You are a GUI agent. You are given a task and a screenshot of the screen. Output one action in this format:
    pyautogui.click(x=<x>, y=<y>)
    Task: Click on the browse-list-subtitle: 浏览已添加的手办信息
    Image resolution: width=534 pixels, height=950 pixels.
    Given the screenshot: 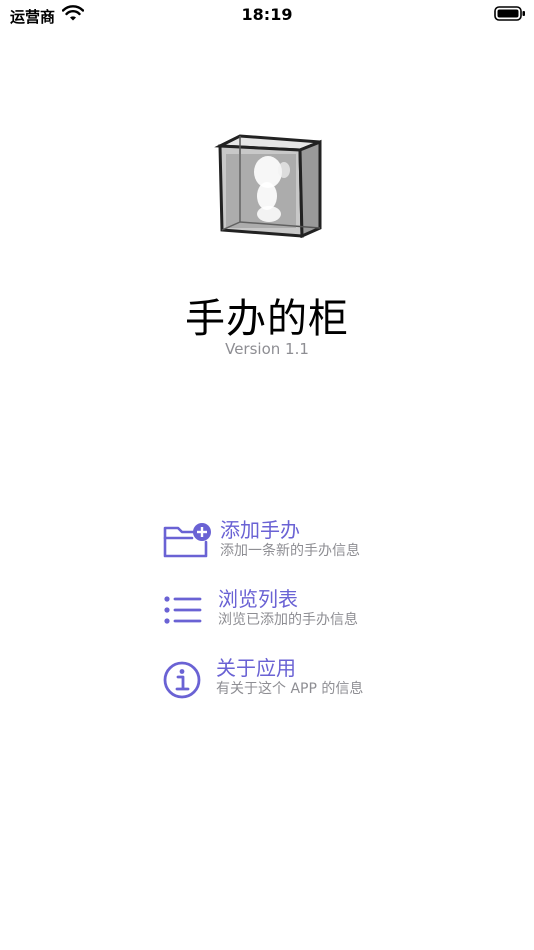 What is the action you would take?
    pyautogui.click(x=288, y=620)
    